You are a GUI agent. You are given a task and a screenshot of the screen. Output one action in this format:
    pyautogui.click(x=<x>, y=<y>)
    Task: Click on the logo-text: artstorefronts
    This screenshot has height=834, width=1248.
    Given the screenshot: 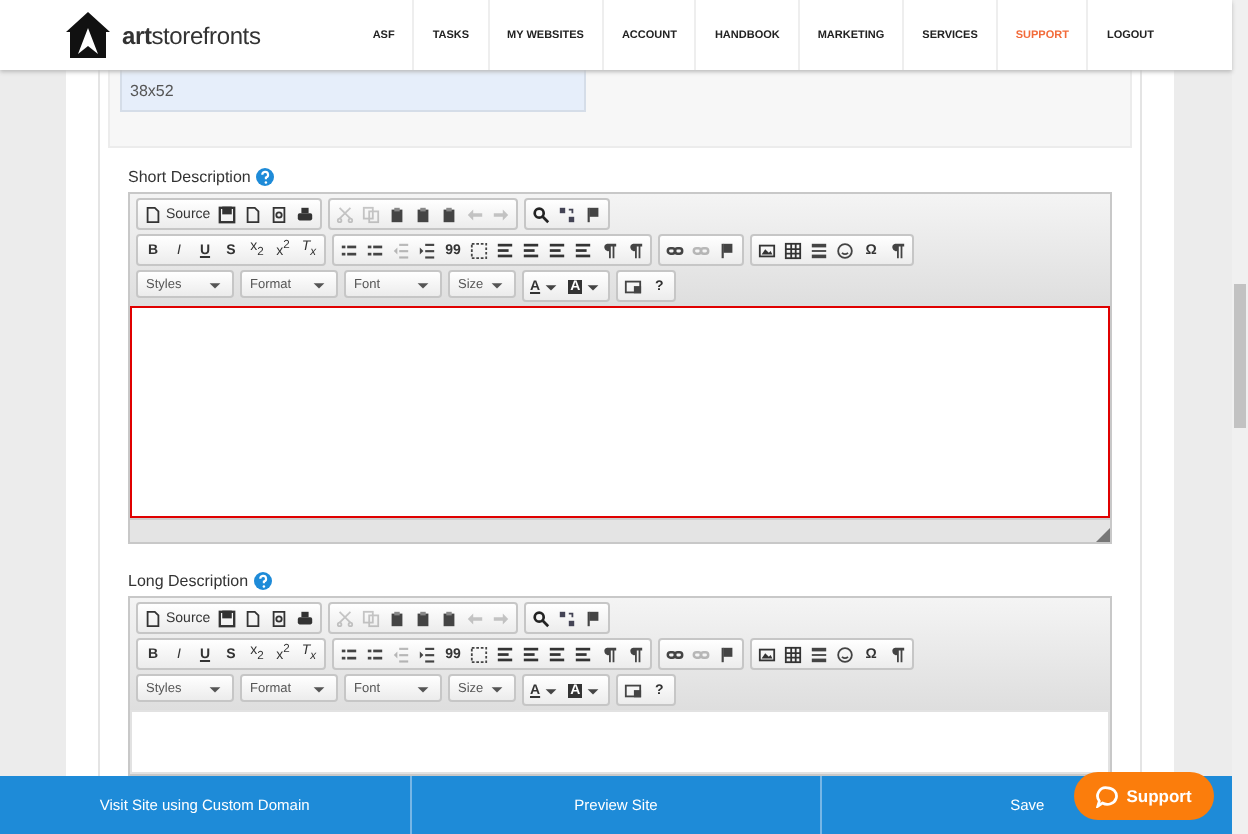 What is the action you would take?
    pyautogui.click(x=191, y=35)
    